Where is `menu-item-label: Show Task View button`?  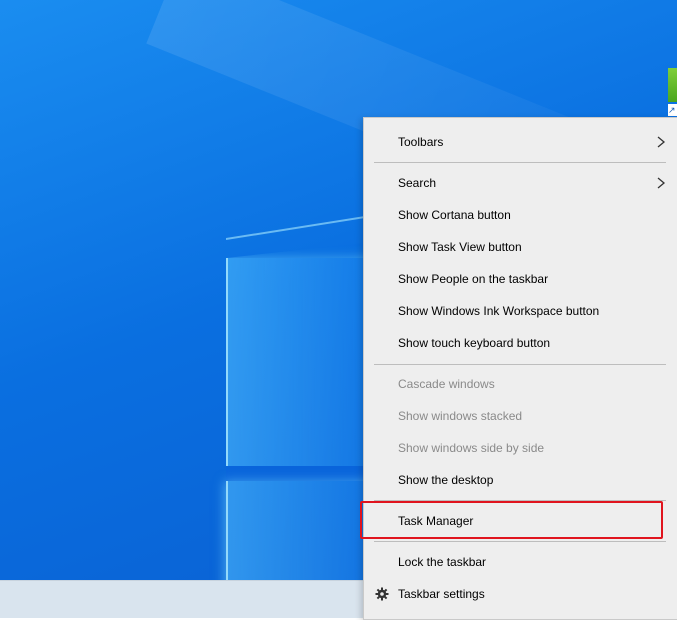
menu-item-label: Show Task View button is located at coordinates (460, 247).